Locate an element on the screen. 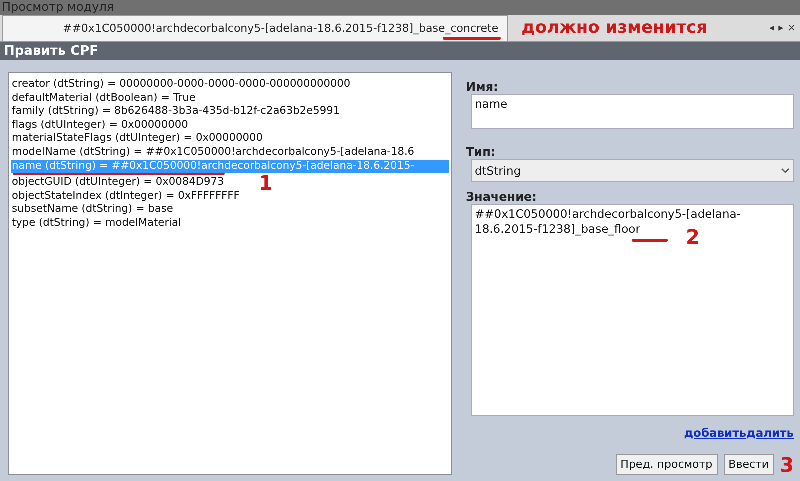 The width and height of the screenshot is (800, 481). field-label: Тип: is located at coordinates (481, 152).